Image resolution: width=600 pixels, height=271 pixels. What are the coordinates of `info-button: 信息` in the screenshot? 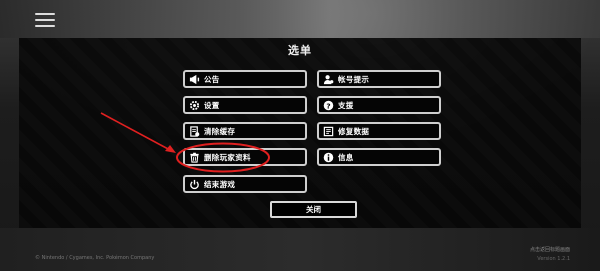 It's located at (379, 157).